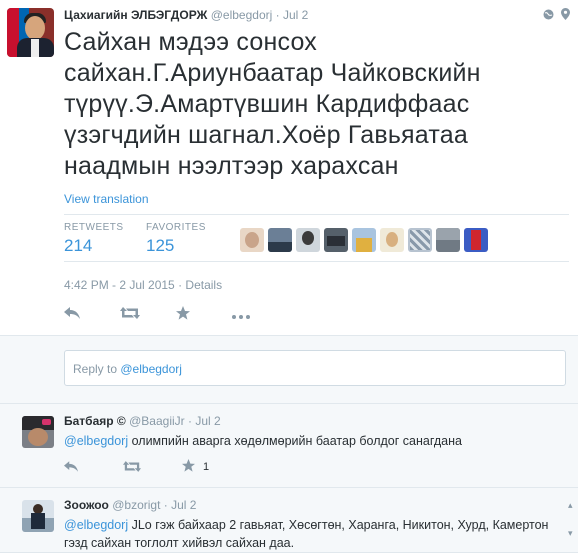  Describe the element at coordinates (272, 73) in the screenshot. I see `tweet-text-line: сайхан.Г.Ариунбаатар Чайковскийн` at that location.